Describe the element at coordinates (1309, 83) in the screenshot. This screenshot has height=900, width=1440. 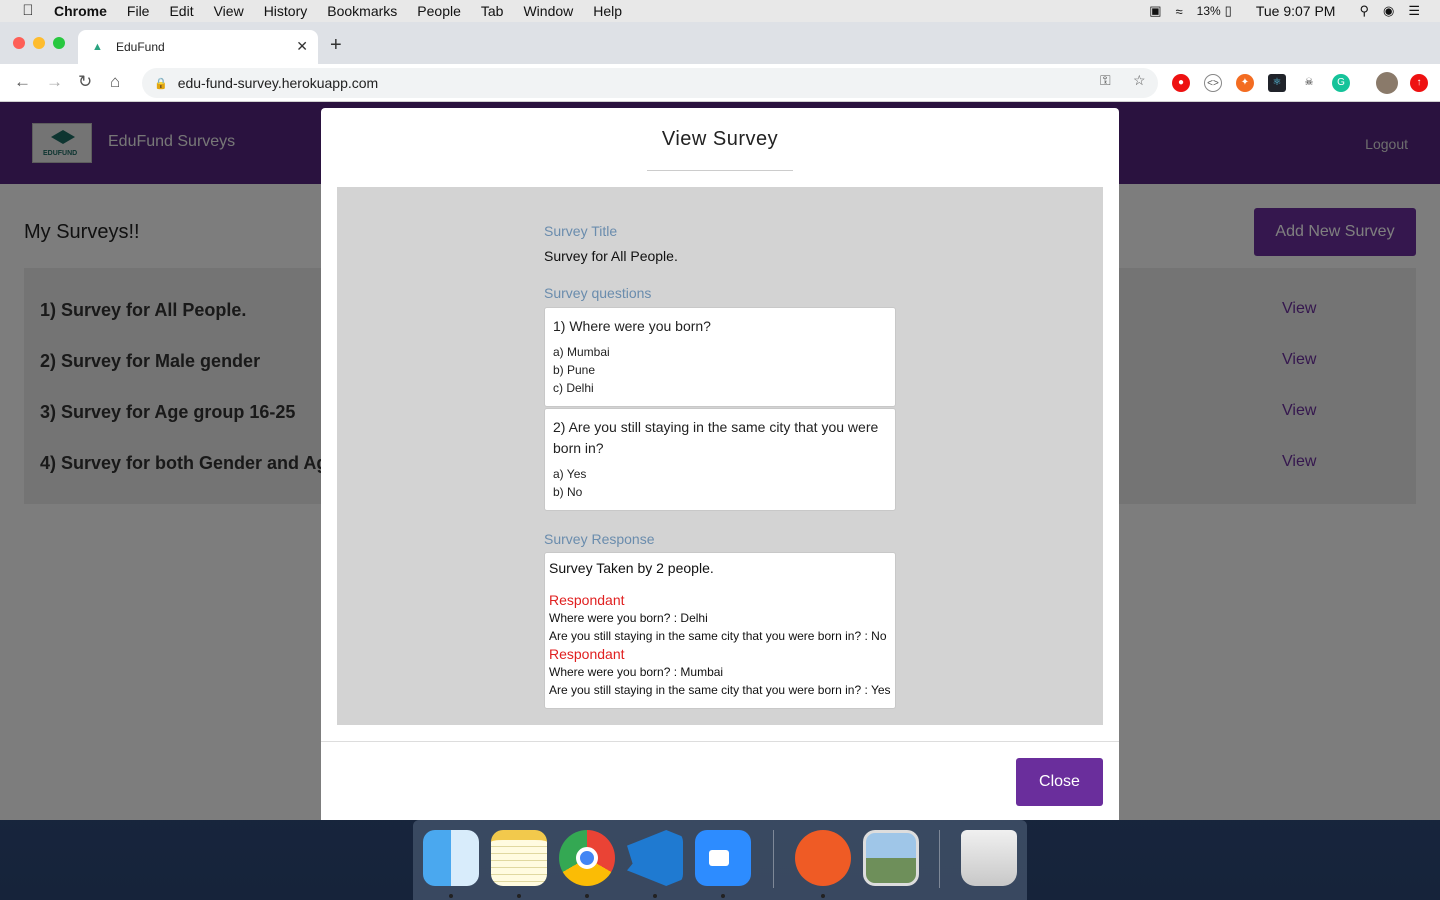
I see `extension-pirate-icon: ☠` at that location.